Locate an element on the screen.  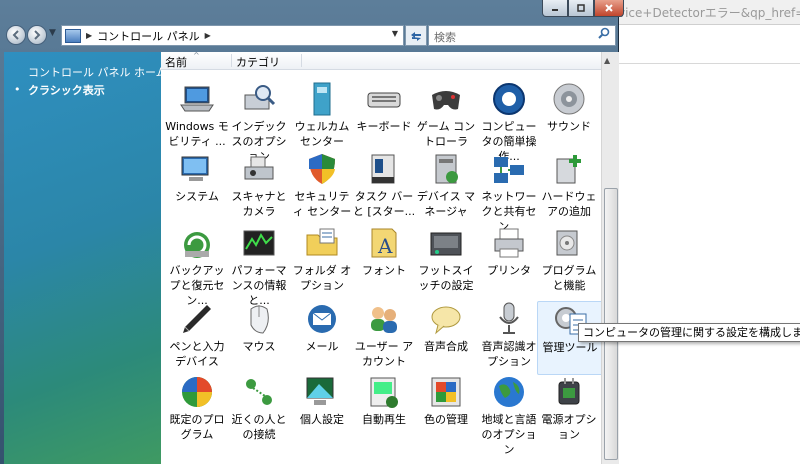
control-panel-item: デバイス マネージャ is located at coordinates (446, 187).